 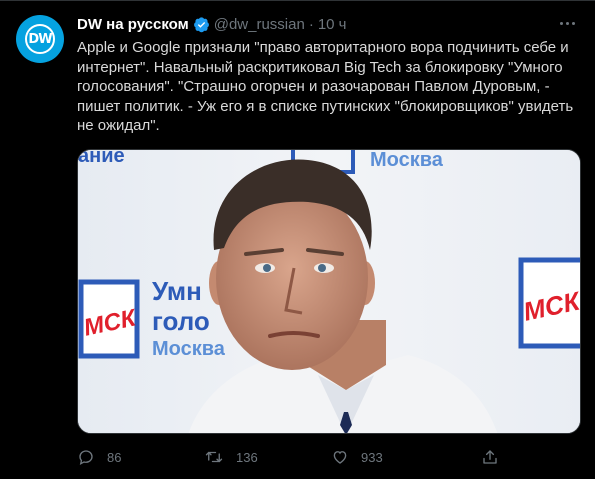 I want to click on backdrop-line-2: голо, so click(x=181, y=321).